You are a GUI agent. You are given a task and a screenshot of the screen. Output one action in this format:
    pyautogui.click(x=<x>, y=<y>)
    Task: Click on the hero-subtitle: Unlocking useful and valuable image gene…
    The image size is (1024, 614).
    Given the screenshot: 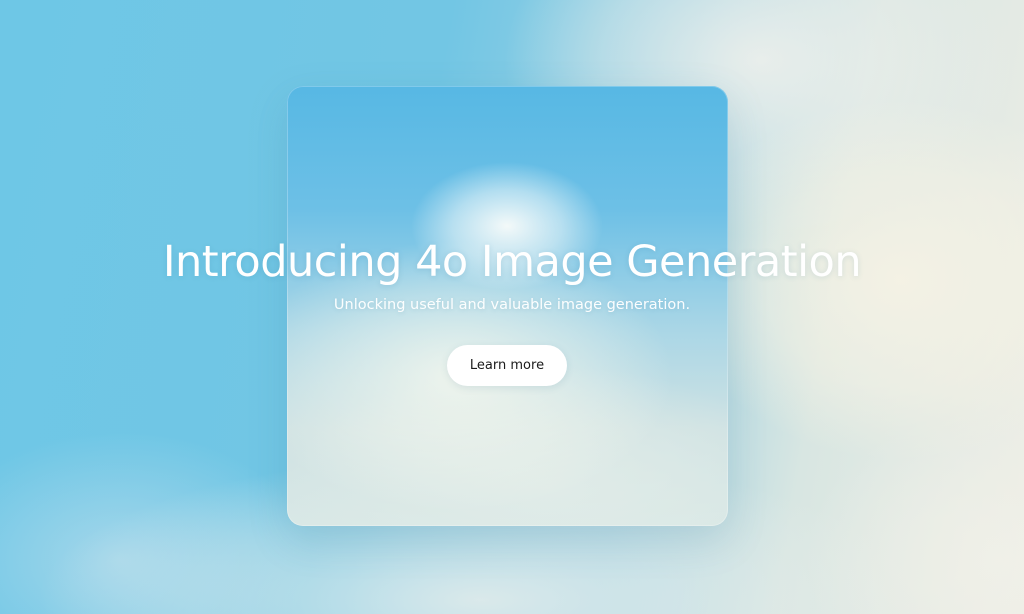 What is the action you would take?
    pyautogui.click(x=512, y=305)
    